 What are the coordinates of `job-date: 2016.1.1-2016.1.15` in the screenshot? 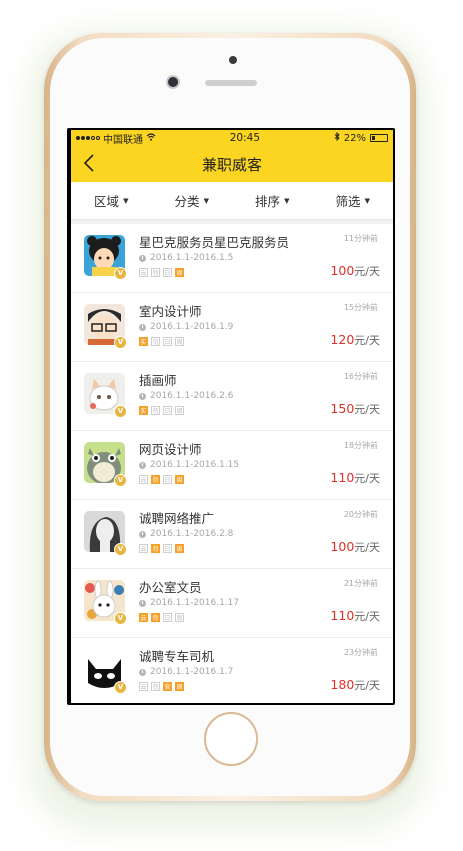 It's located at (189, 465).